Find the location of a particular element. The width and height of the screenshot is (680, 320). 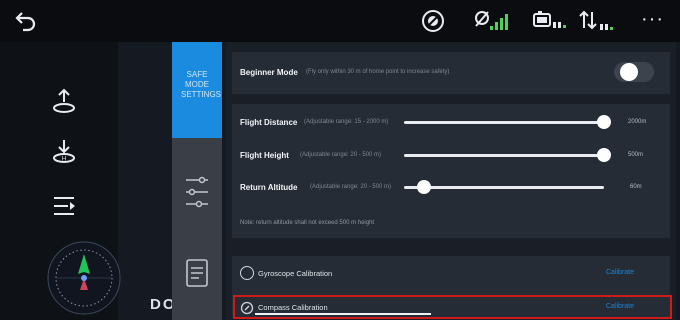

return-altitude-thumb is located at coordinates (424, 187).